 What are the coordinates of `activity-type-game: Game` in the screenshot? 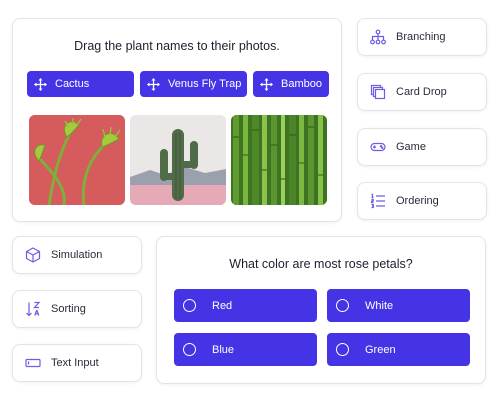 It's located at (422, 147).